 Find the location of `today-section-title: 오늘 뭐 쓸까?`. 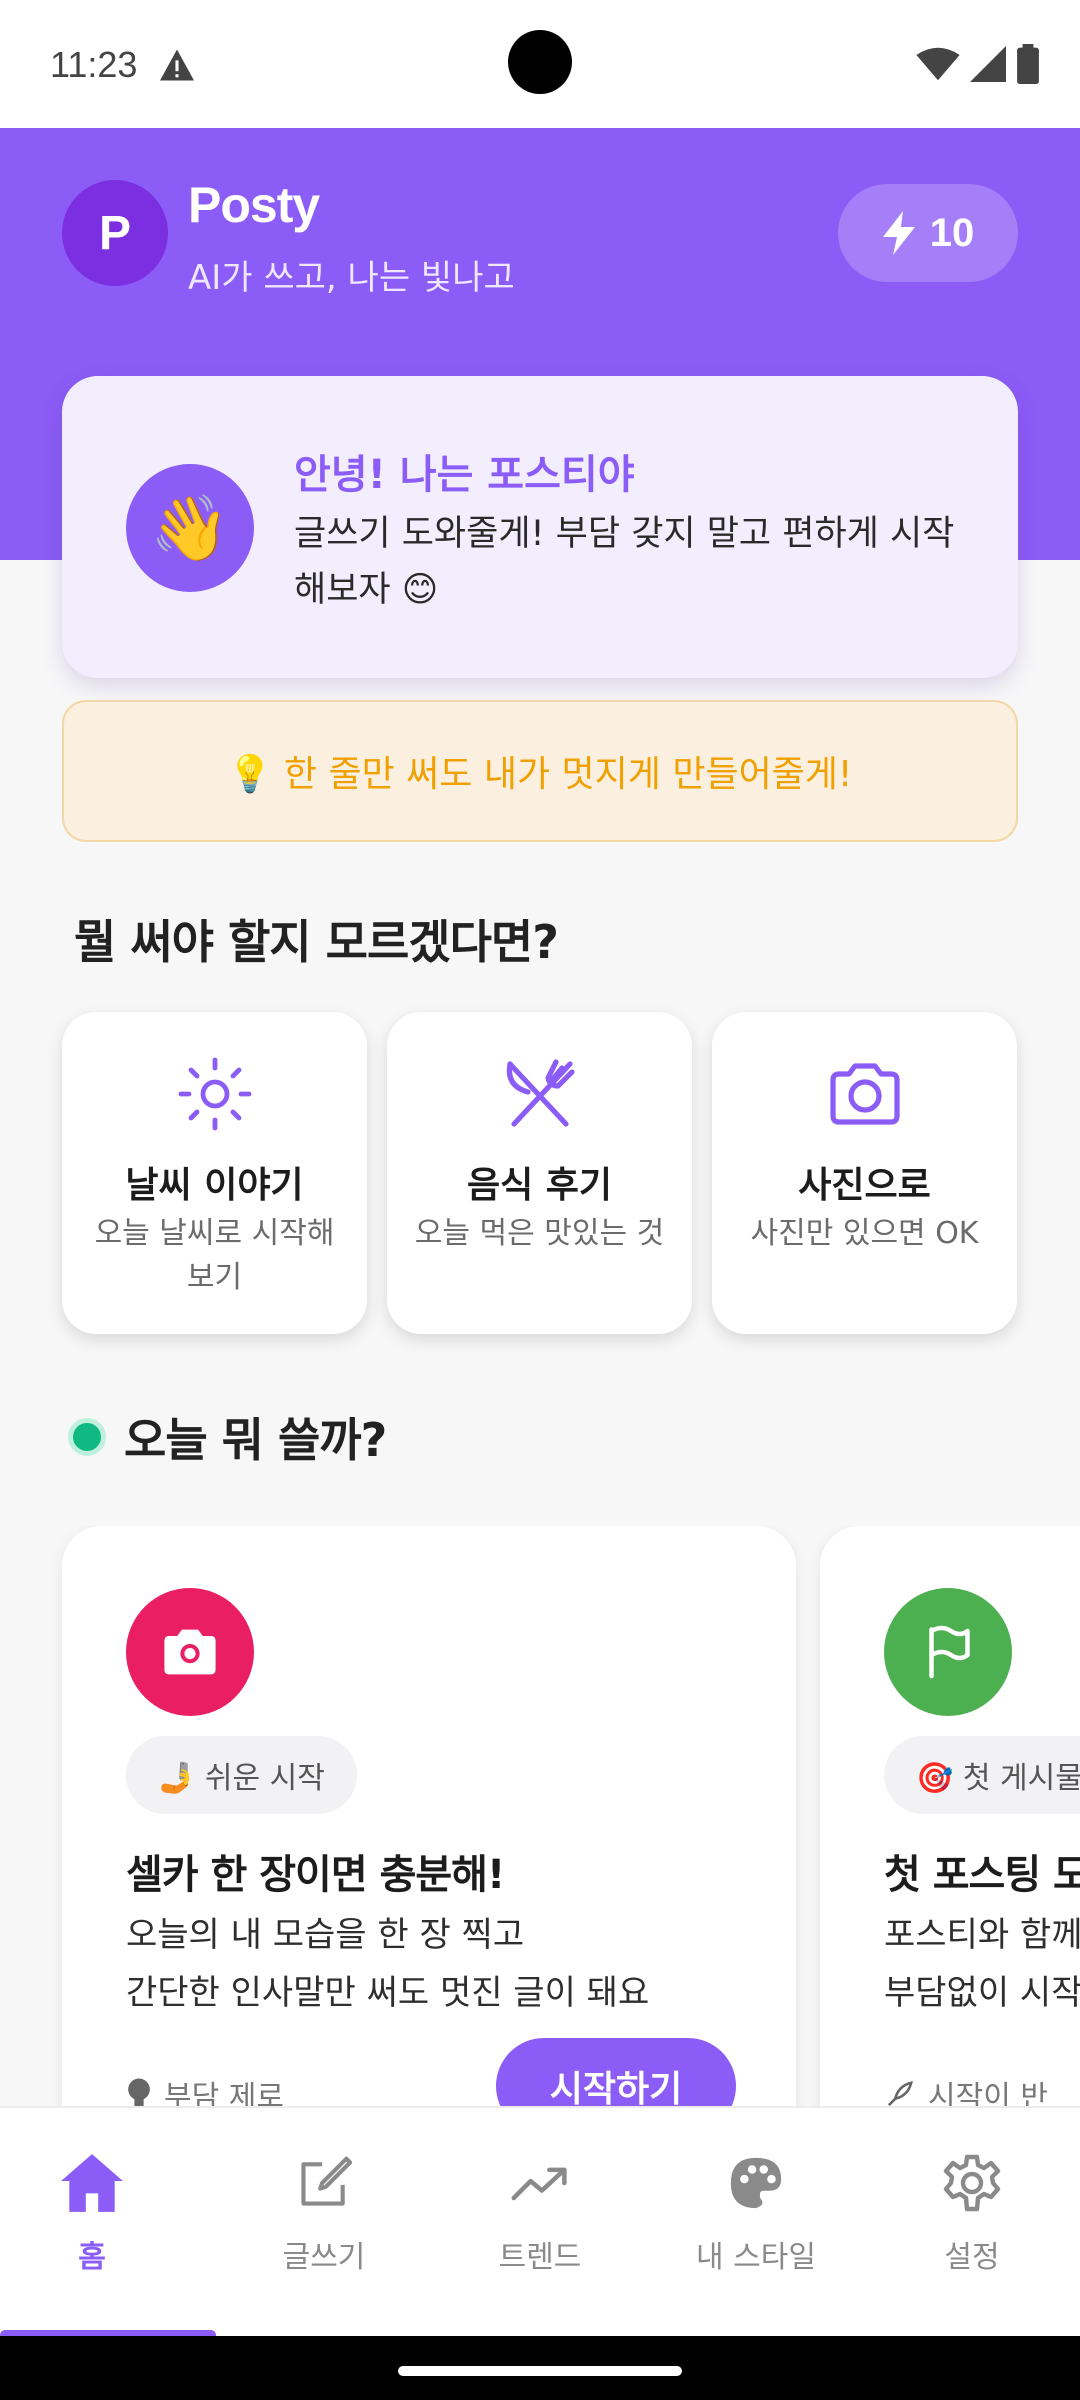

today-section-title: 오늘 뭐 쓸까? is located at coordinates (227, 1437).